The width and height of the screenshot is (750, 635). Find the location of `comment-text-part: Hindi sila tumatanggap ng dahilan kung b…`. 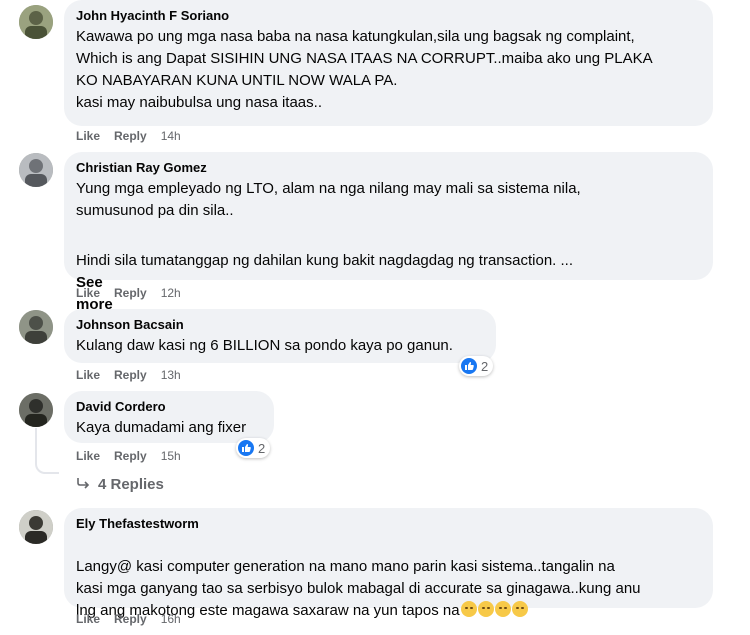

comment-text-part: Hindi sila tumatanggap ng dahilan kung b… is located at coordinates (325, 260).